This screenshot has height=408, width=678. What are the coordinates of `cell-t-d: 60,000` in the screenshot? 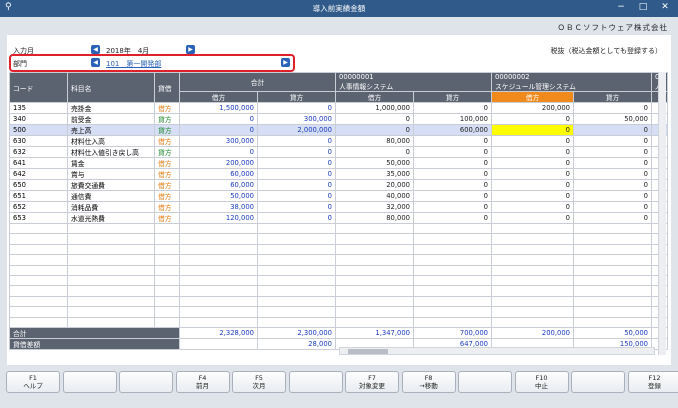 It's located at (218, 185).